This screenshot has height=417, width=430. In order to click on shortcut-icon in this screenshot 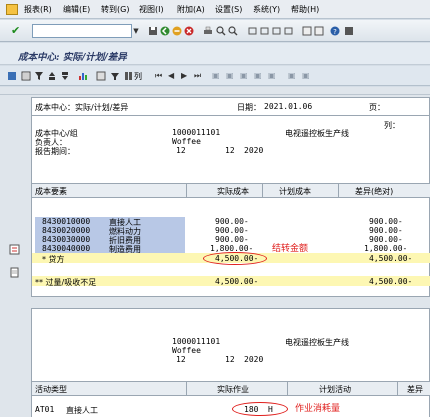, I will do `click(319, 31)`.